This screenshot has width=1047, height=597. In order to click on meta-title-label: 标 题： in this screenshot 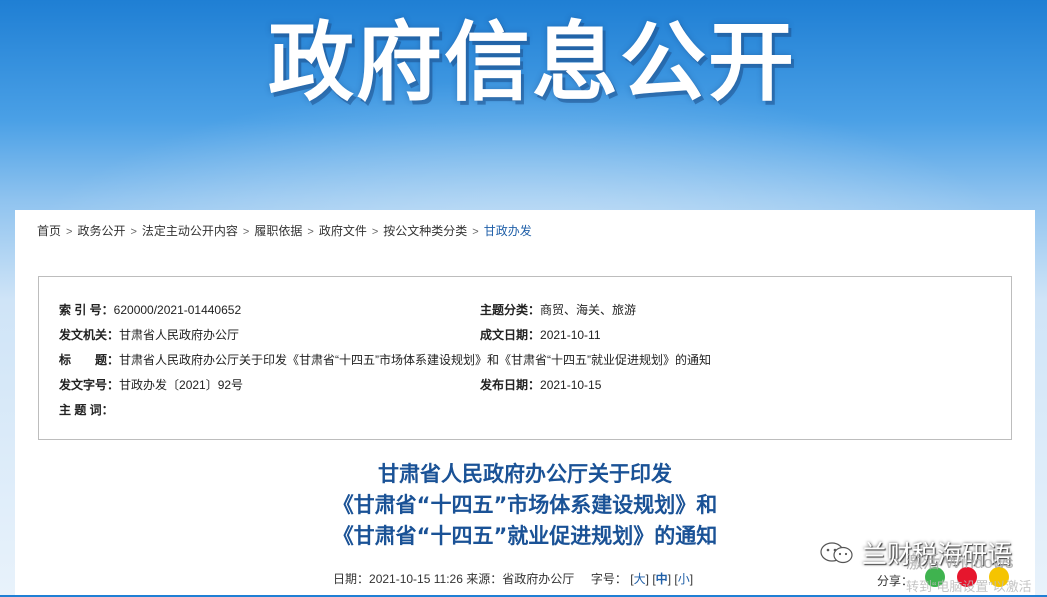, I will do `click(89, 360)`.